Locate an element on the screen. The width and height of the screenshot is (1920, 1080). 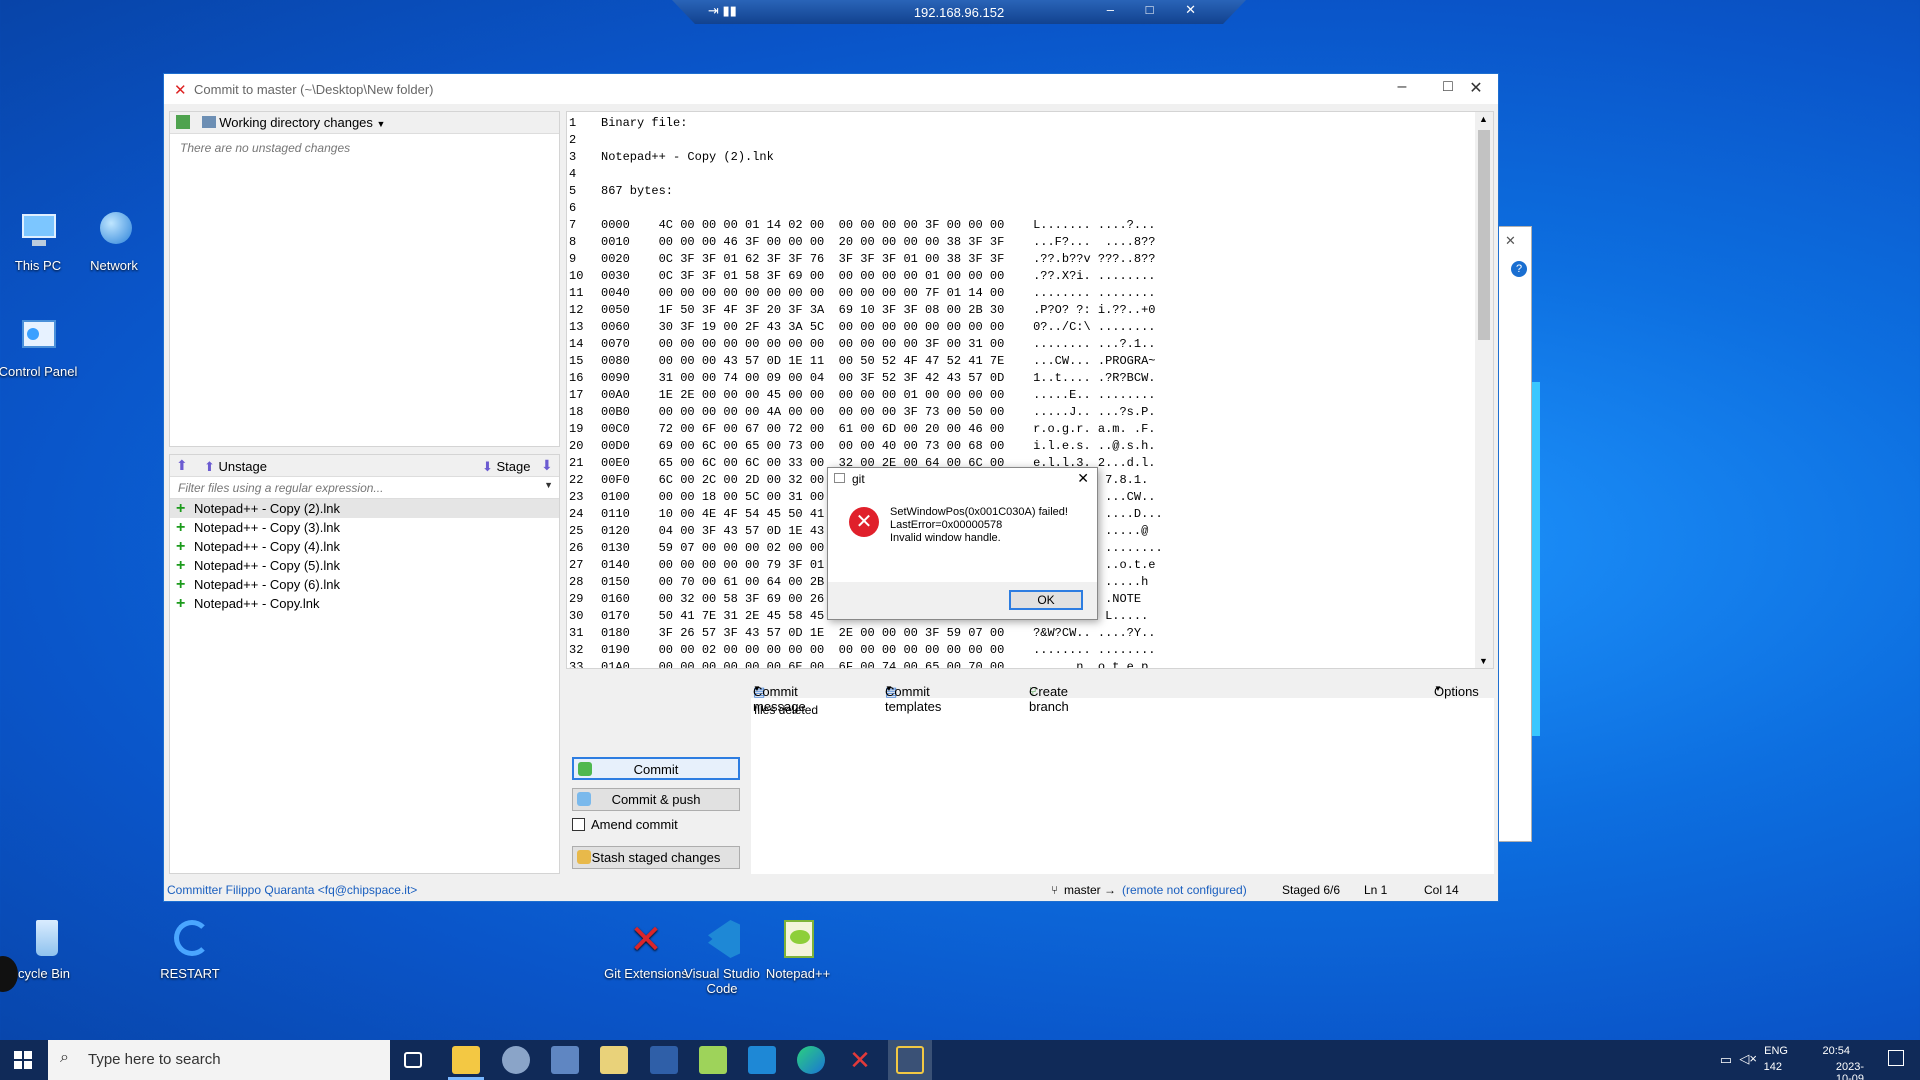
windows-start-icon is located at coordinates (23, 1060).